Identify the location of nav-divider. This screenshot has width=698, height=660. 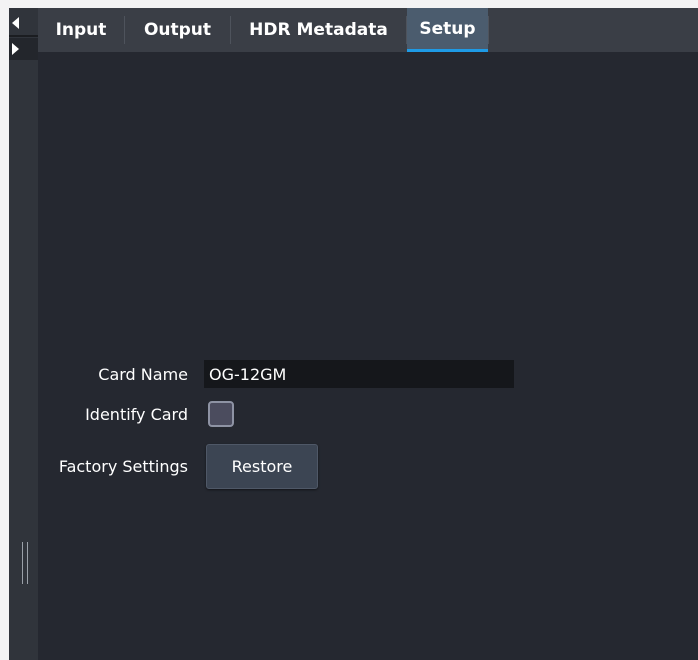
(23, 36).